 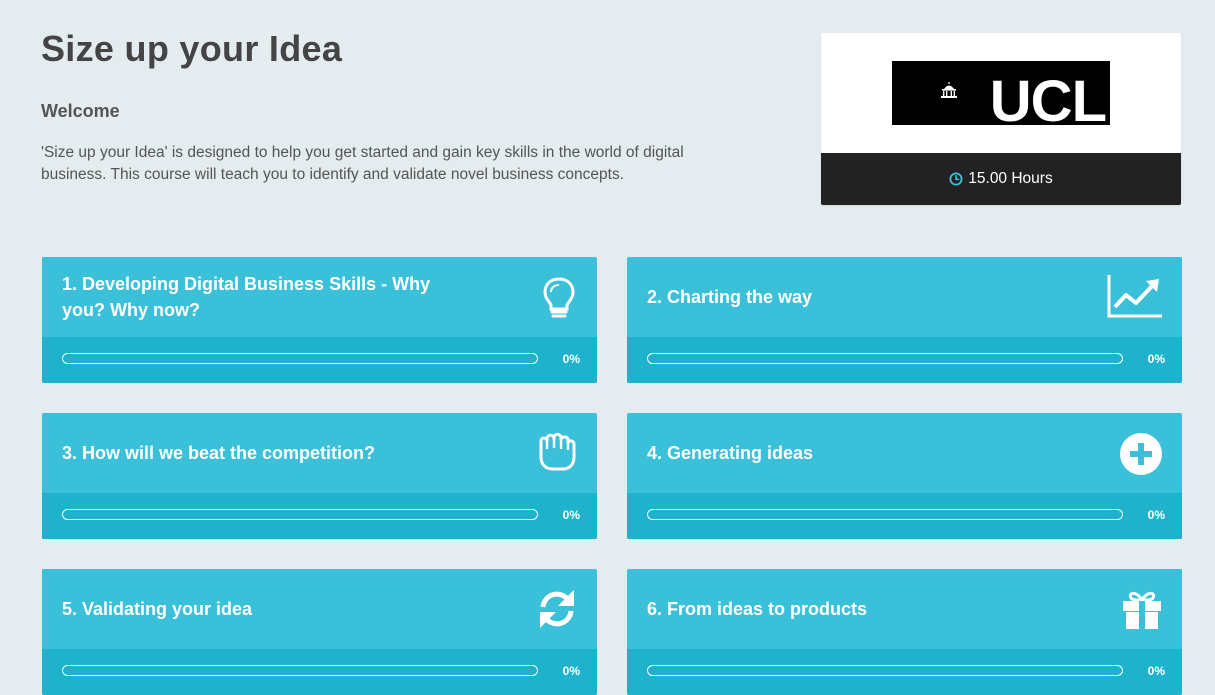 What do you see at coordinates (192, 48) in the screenshot?
I see `page-title: Size up your Idea` at bounding box center [192, 48].